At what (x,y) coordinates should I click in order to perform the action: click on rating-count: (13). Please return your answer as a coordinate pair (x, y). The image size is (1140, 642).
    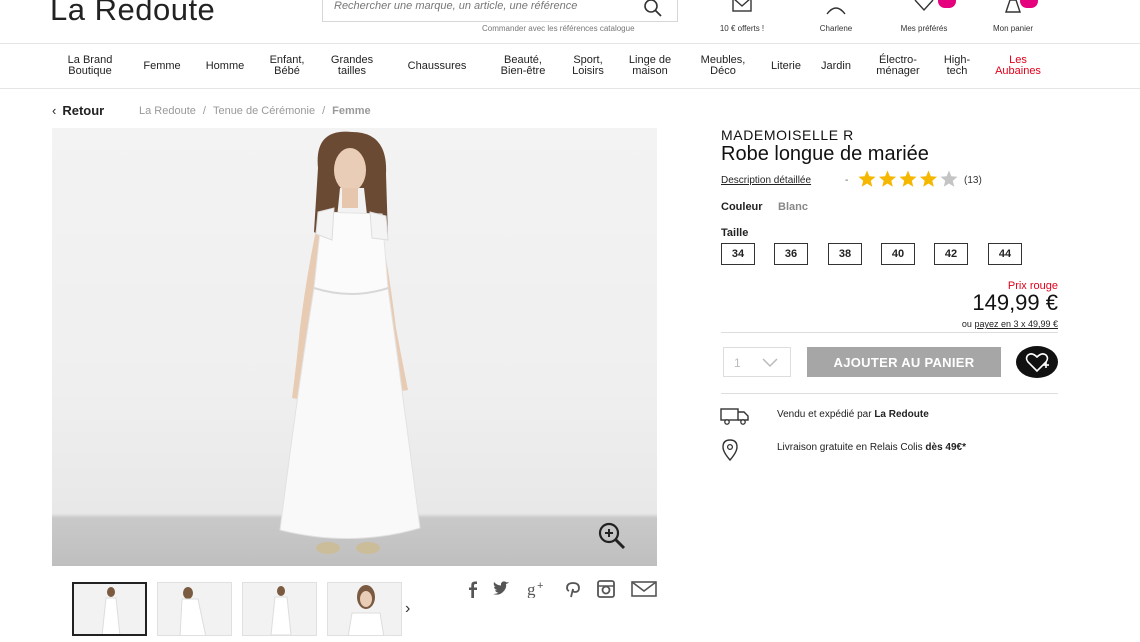
    Looking at the image, I should click on (973, 180).